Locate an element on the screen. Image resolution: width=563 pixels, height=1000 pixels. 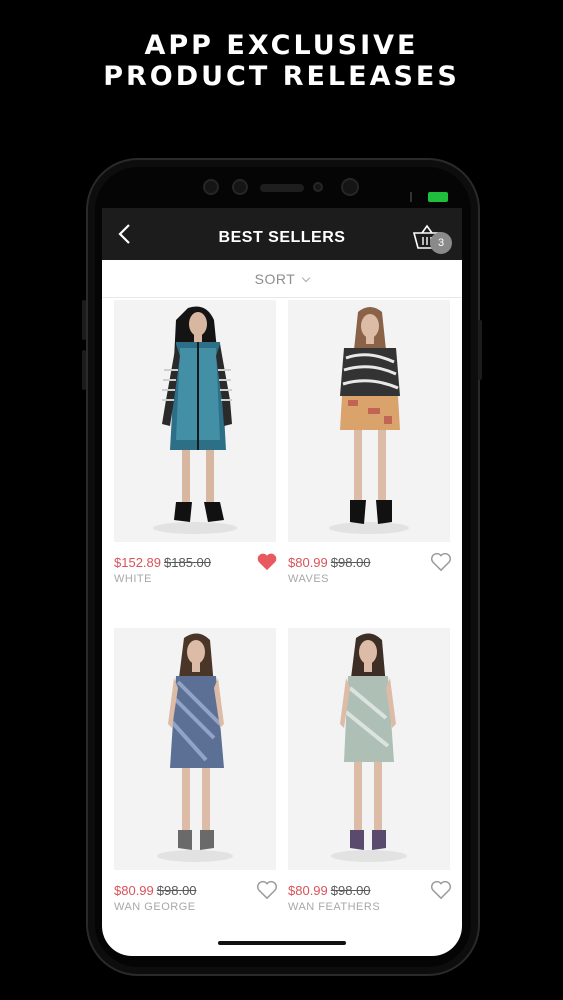
promo-line-2: PRODUCT RELEASES is located at coordinates (281, 76).